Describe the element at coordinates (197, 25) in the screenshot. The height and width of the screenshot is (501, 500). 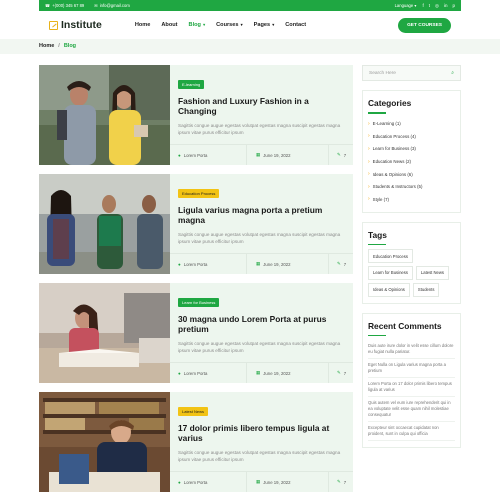
I see `nav-item-blog: Blog ▾` at that location.